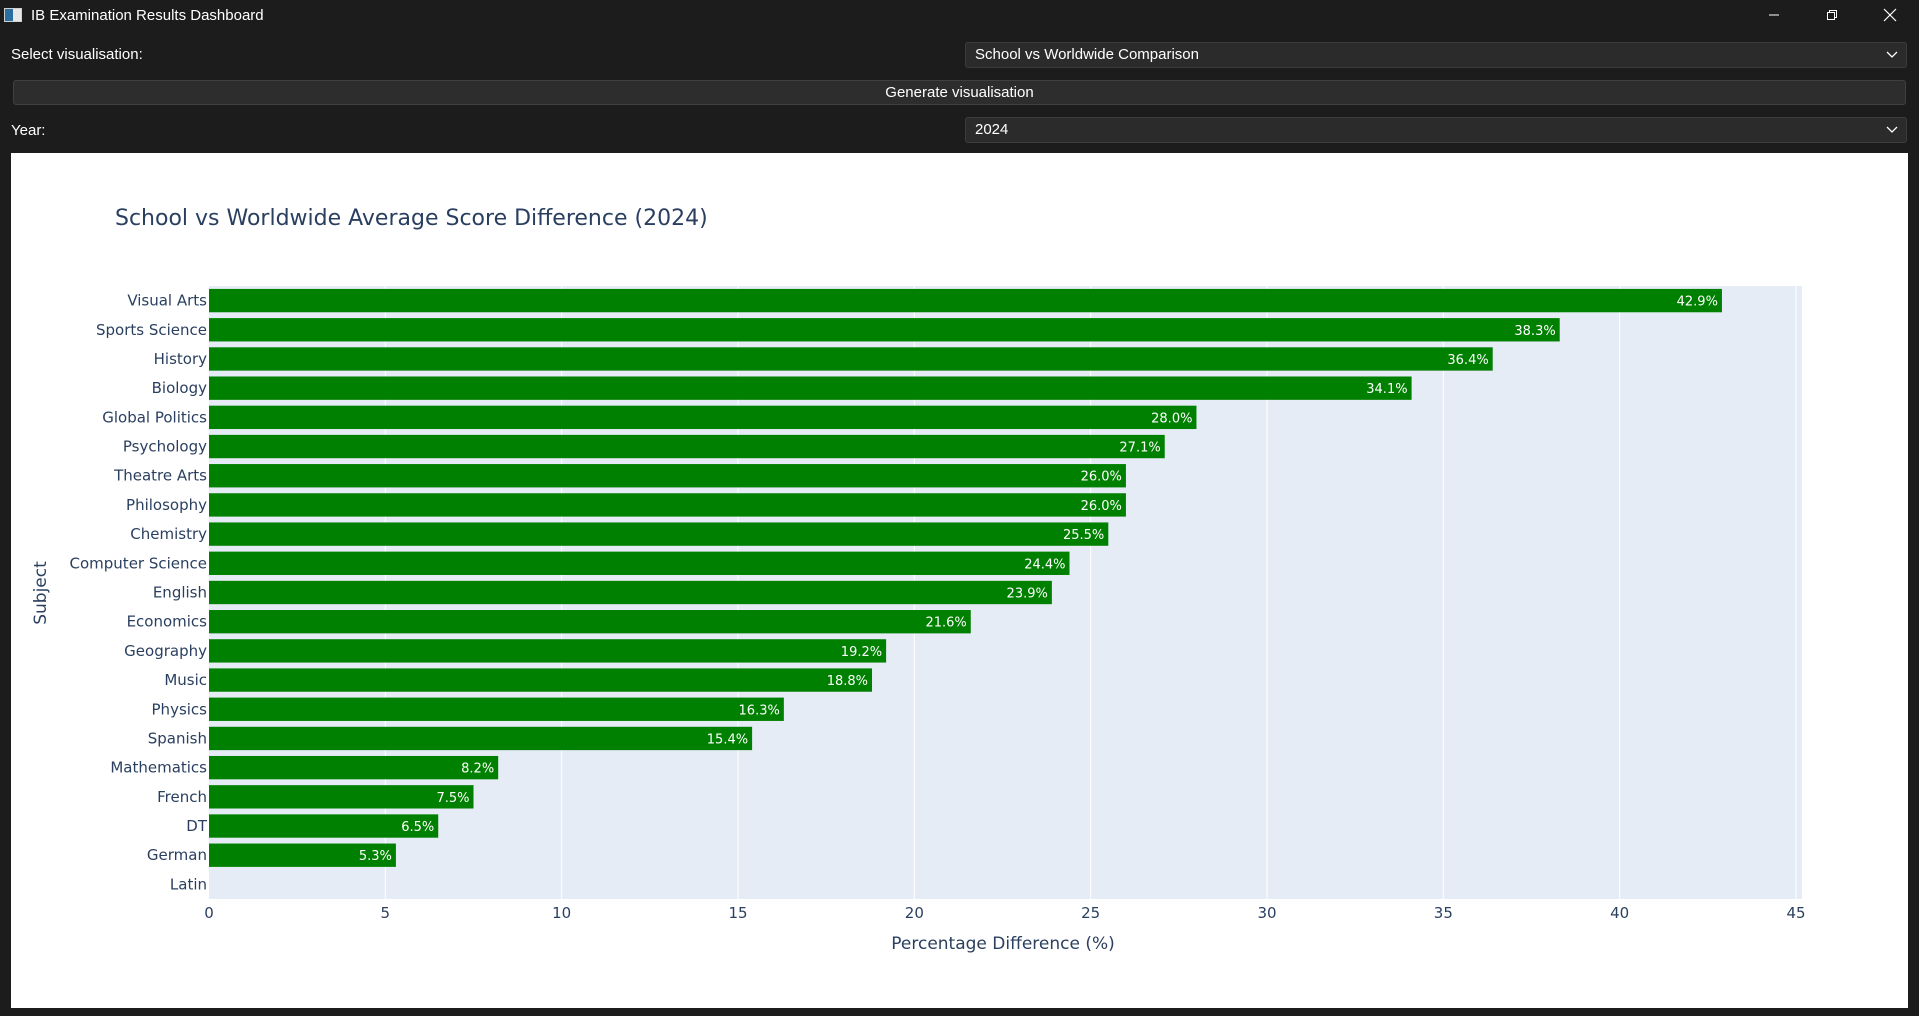 This screenshot has width=1919, height=1016. I want to click on x-tick-label: 0, so click(209, 913).